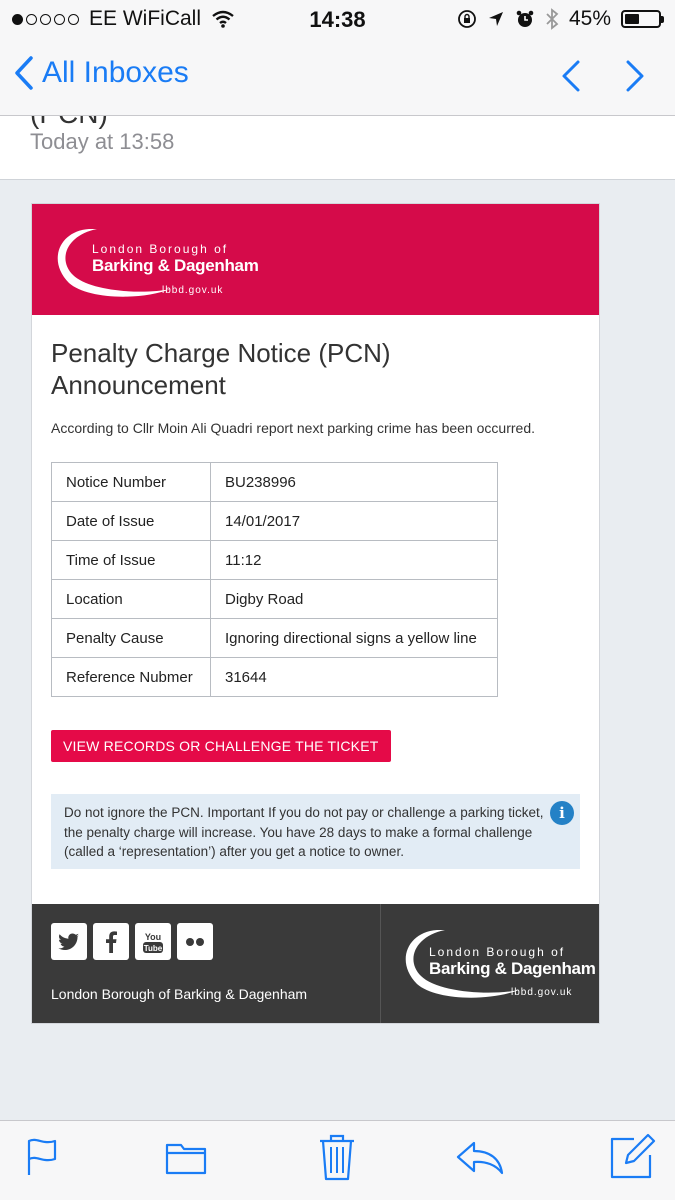 This screenshot has height=1200, width=675. I want to click on youtube-icon: You Tube, so click(153, 941).